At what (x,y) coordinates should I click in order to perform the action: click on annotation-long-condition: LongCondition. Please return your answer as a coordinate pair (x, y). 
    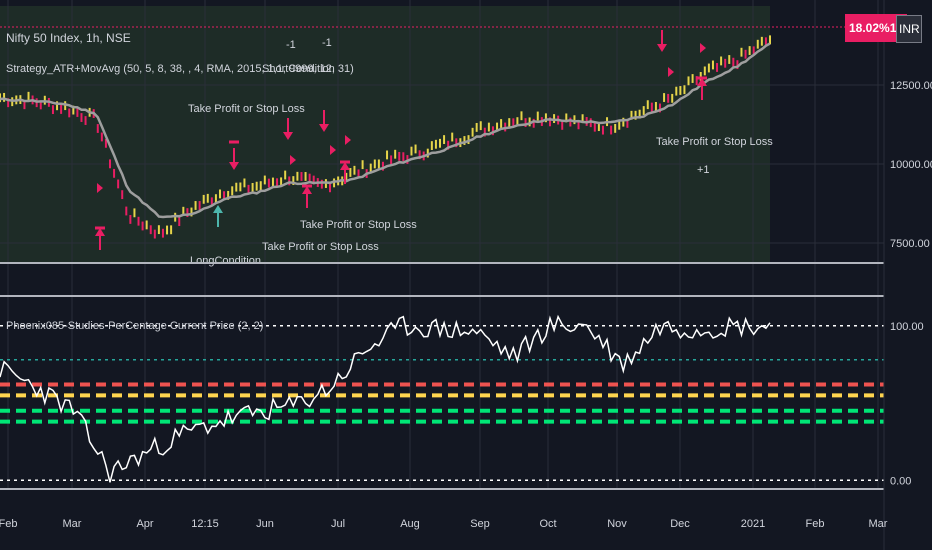
    Looking at the image, I should click on (225, 261).